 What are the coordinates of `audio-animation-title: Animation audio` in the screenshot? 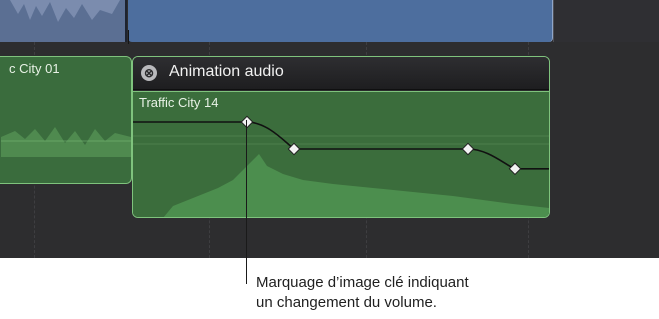 It's located at (226, 71).